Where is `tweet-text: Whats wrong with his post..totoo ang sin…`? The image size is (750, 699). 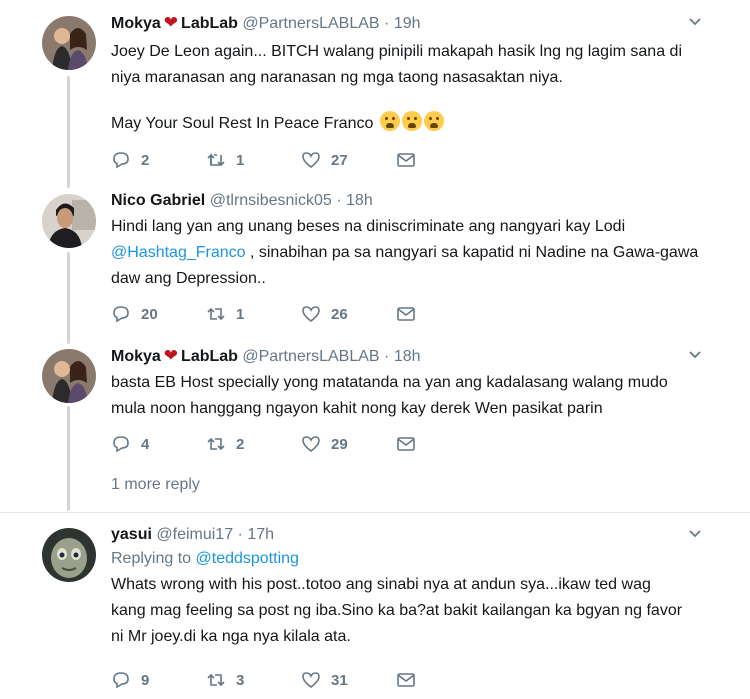
tweet-text: Whats wrong with his post..totoo ang sin… is located at coordinates (415, 611).